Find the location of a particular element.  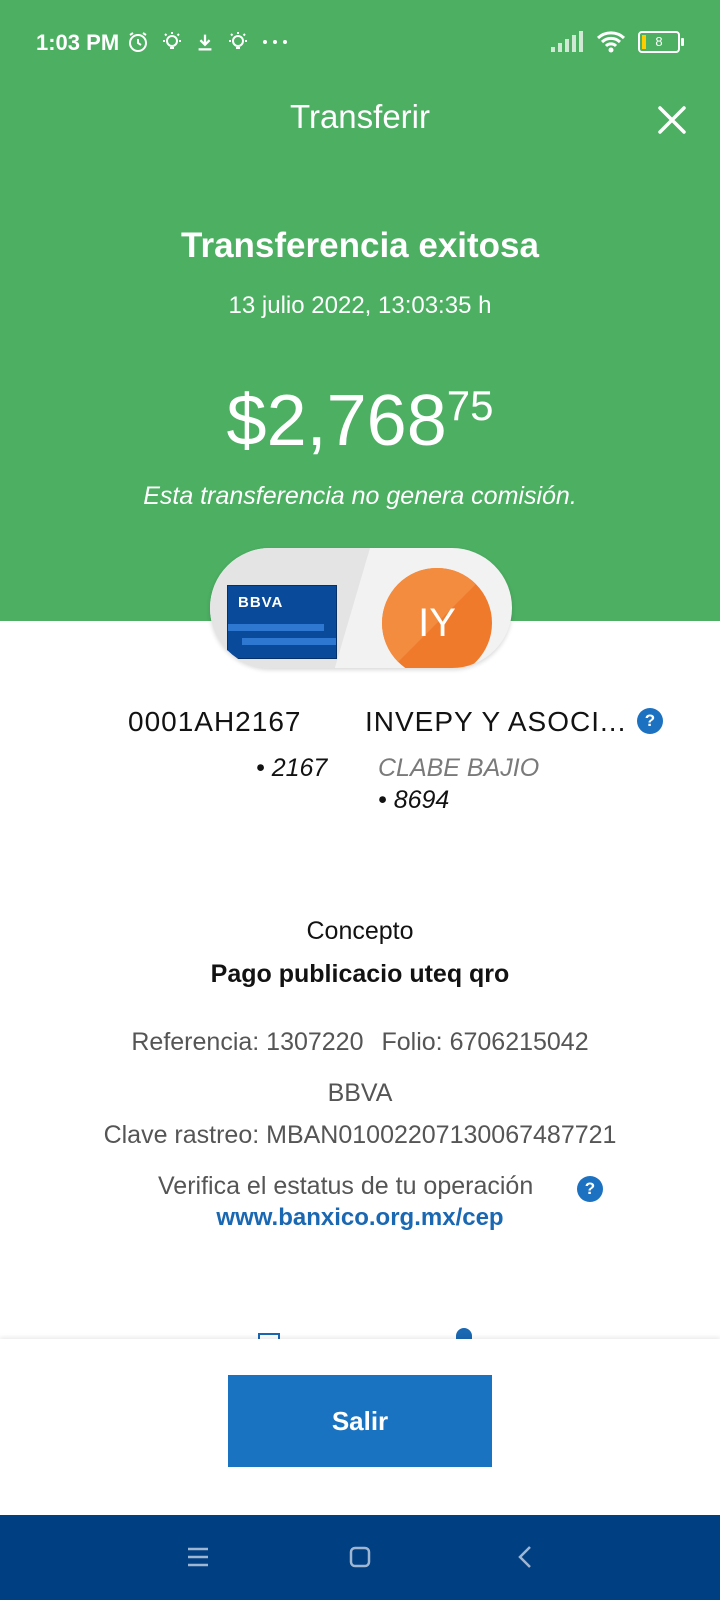

reference-folio-row: Referencia: 1307220 Folio: 6706215042 is located at coordinates (360, 1042).